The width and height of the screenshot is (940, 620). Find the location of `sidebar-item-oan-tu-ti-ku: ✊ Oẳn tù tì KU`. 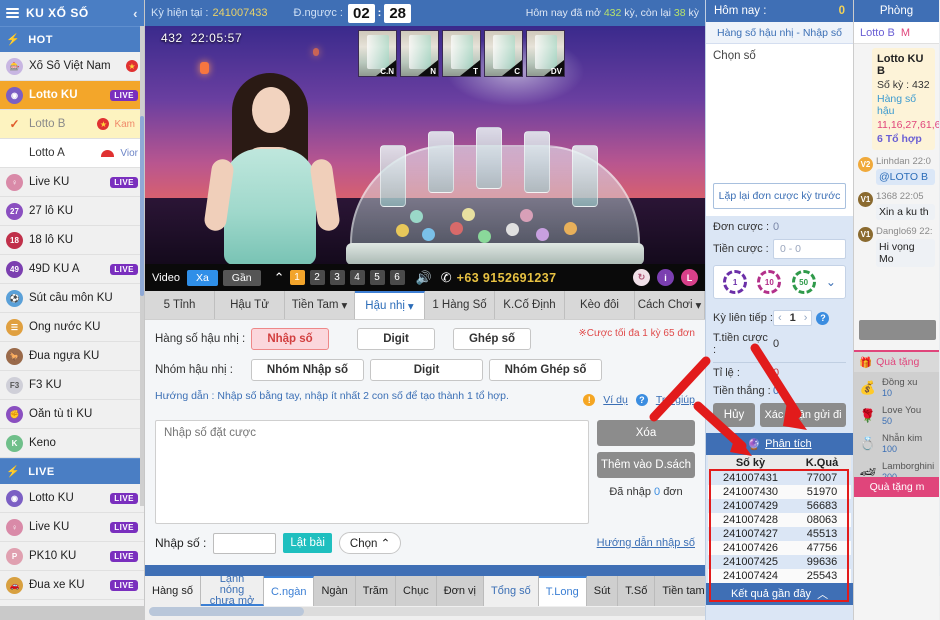

sidebar-item-oan-tu-ti-ku: ✊ Oẳn tù tì KU is located at coordinates (72, 414).